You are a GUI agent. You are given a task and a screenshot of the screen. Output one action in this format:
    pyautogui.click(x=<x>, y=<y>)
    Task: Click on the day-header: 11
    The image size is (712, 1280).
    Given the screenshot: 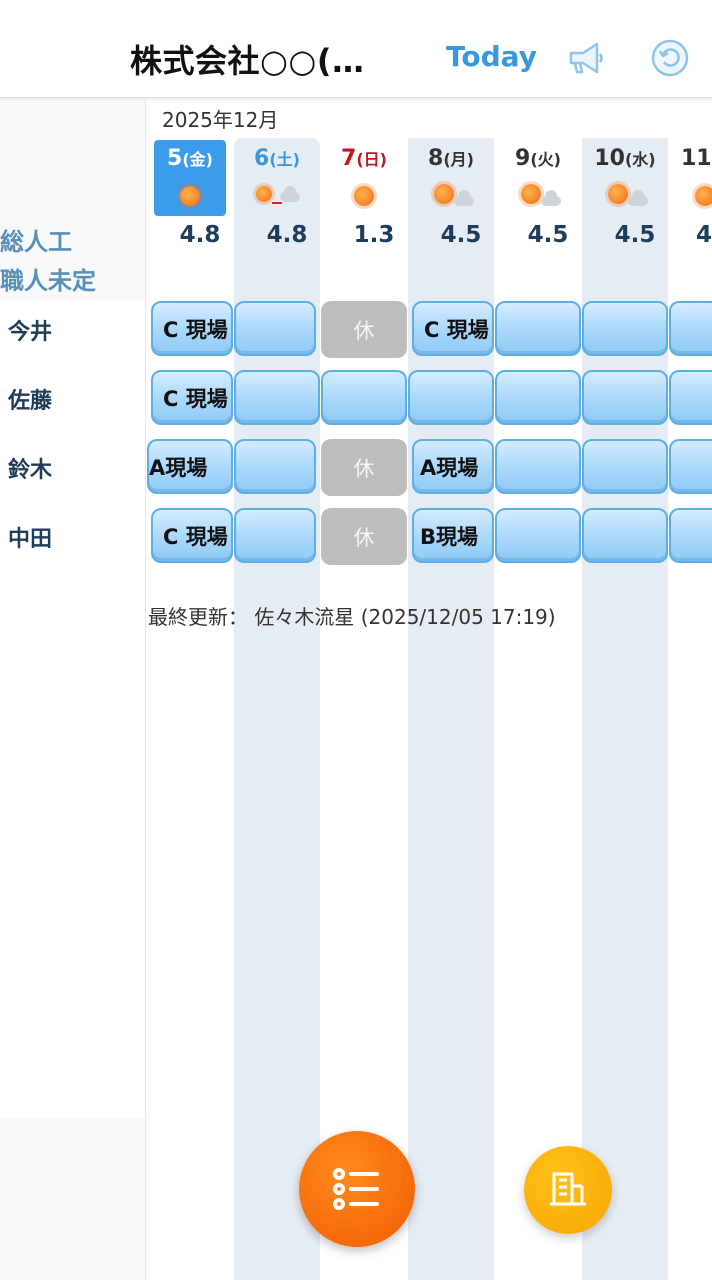 What is the action you would take?
    pyautogui.click(x=690, y=180)
    